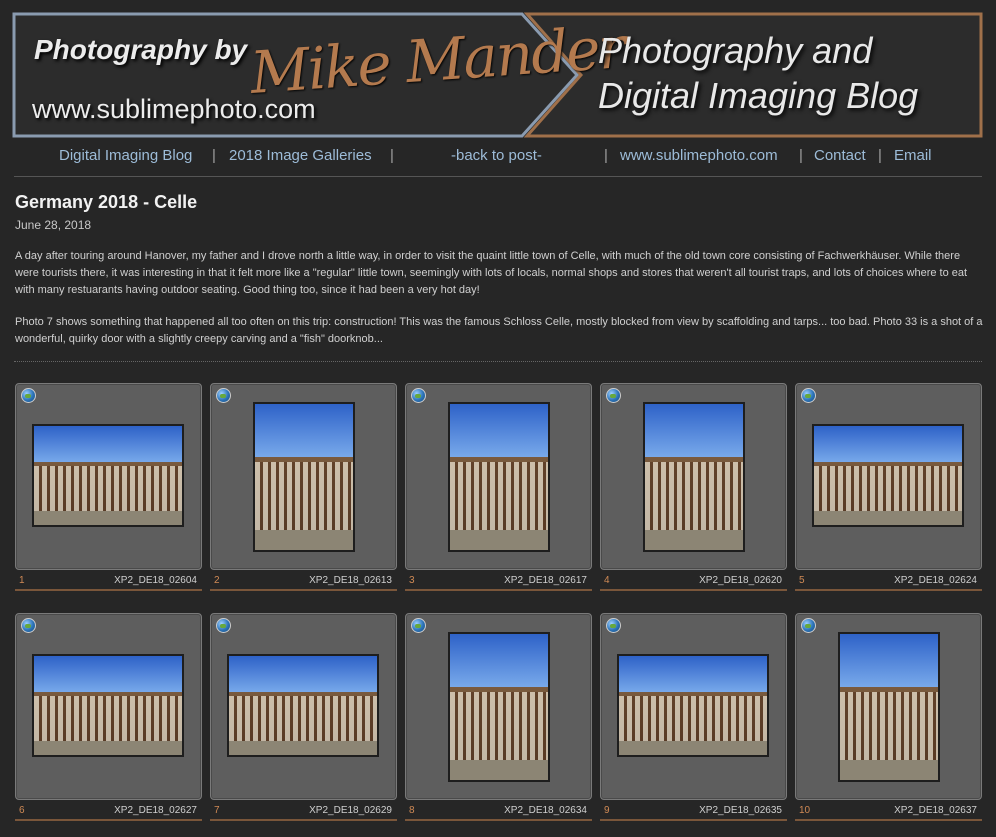  I want to click on nav-digital-imaging-blog: Digital Imaging Blog, so click(125, 155).